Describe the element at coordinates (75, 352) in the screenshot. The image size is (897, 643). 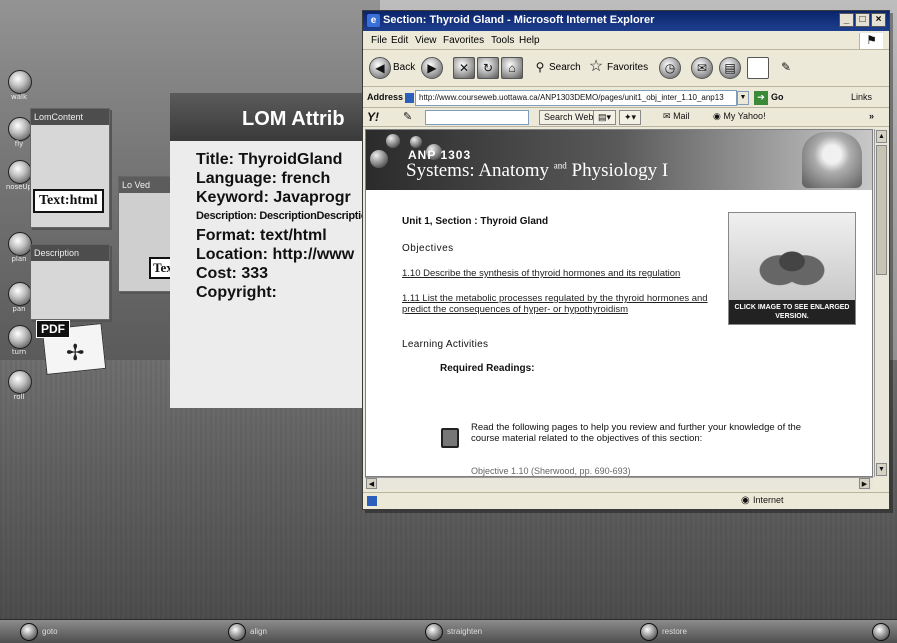
I see `acrobat-icon: ✢` at that location.